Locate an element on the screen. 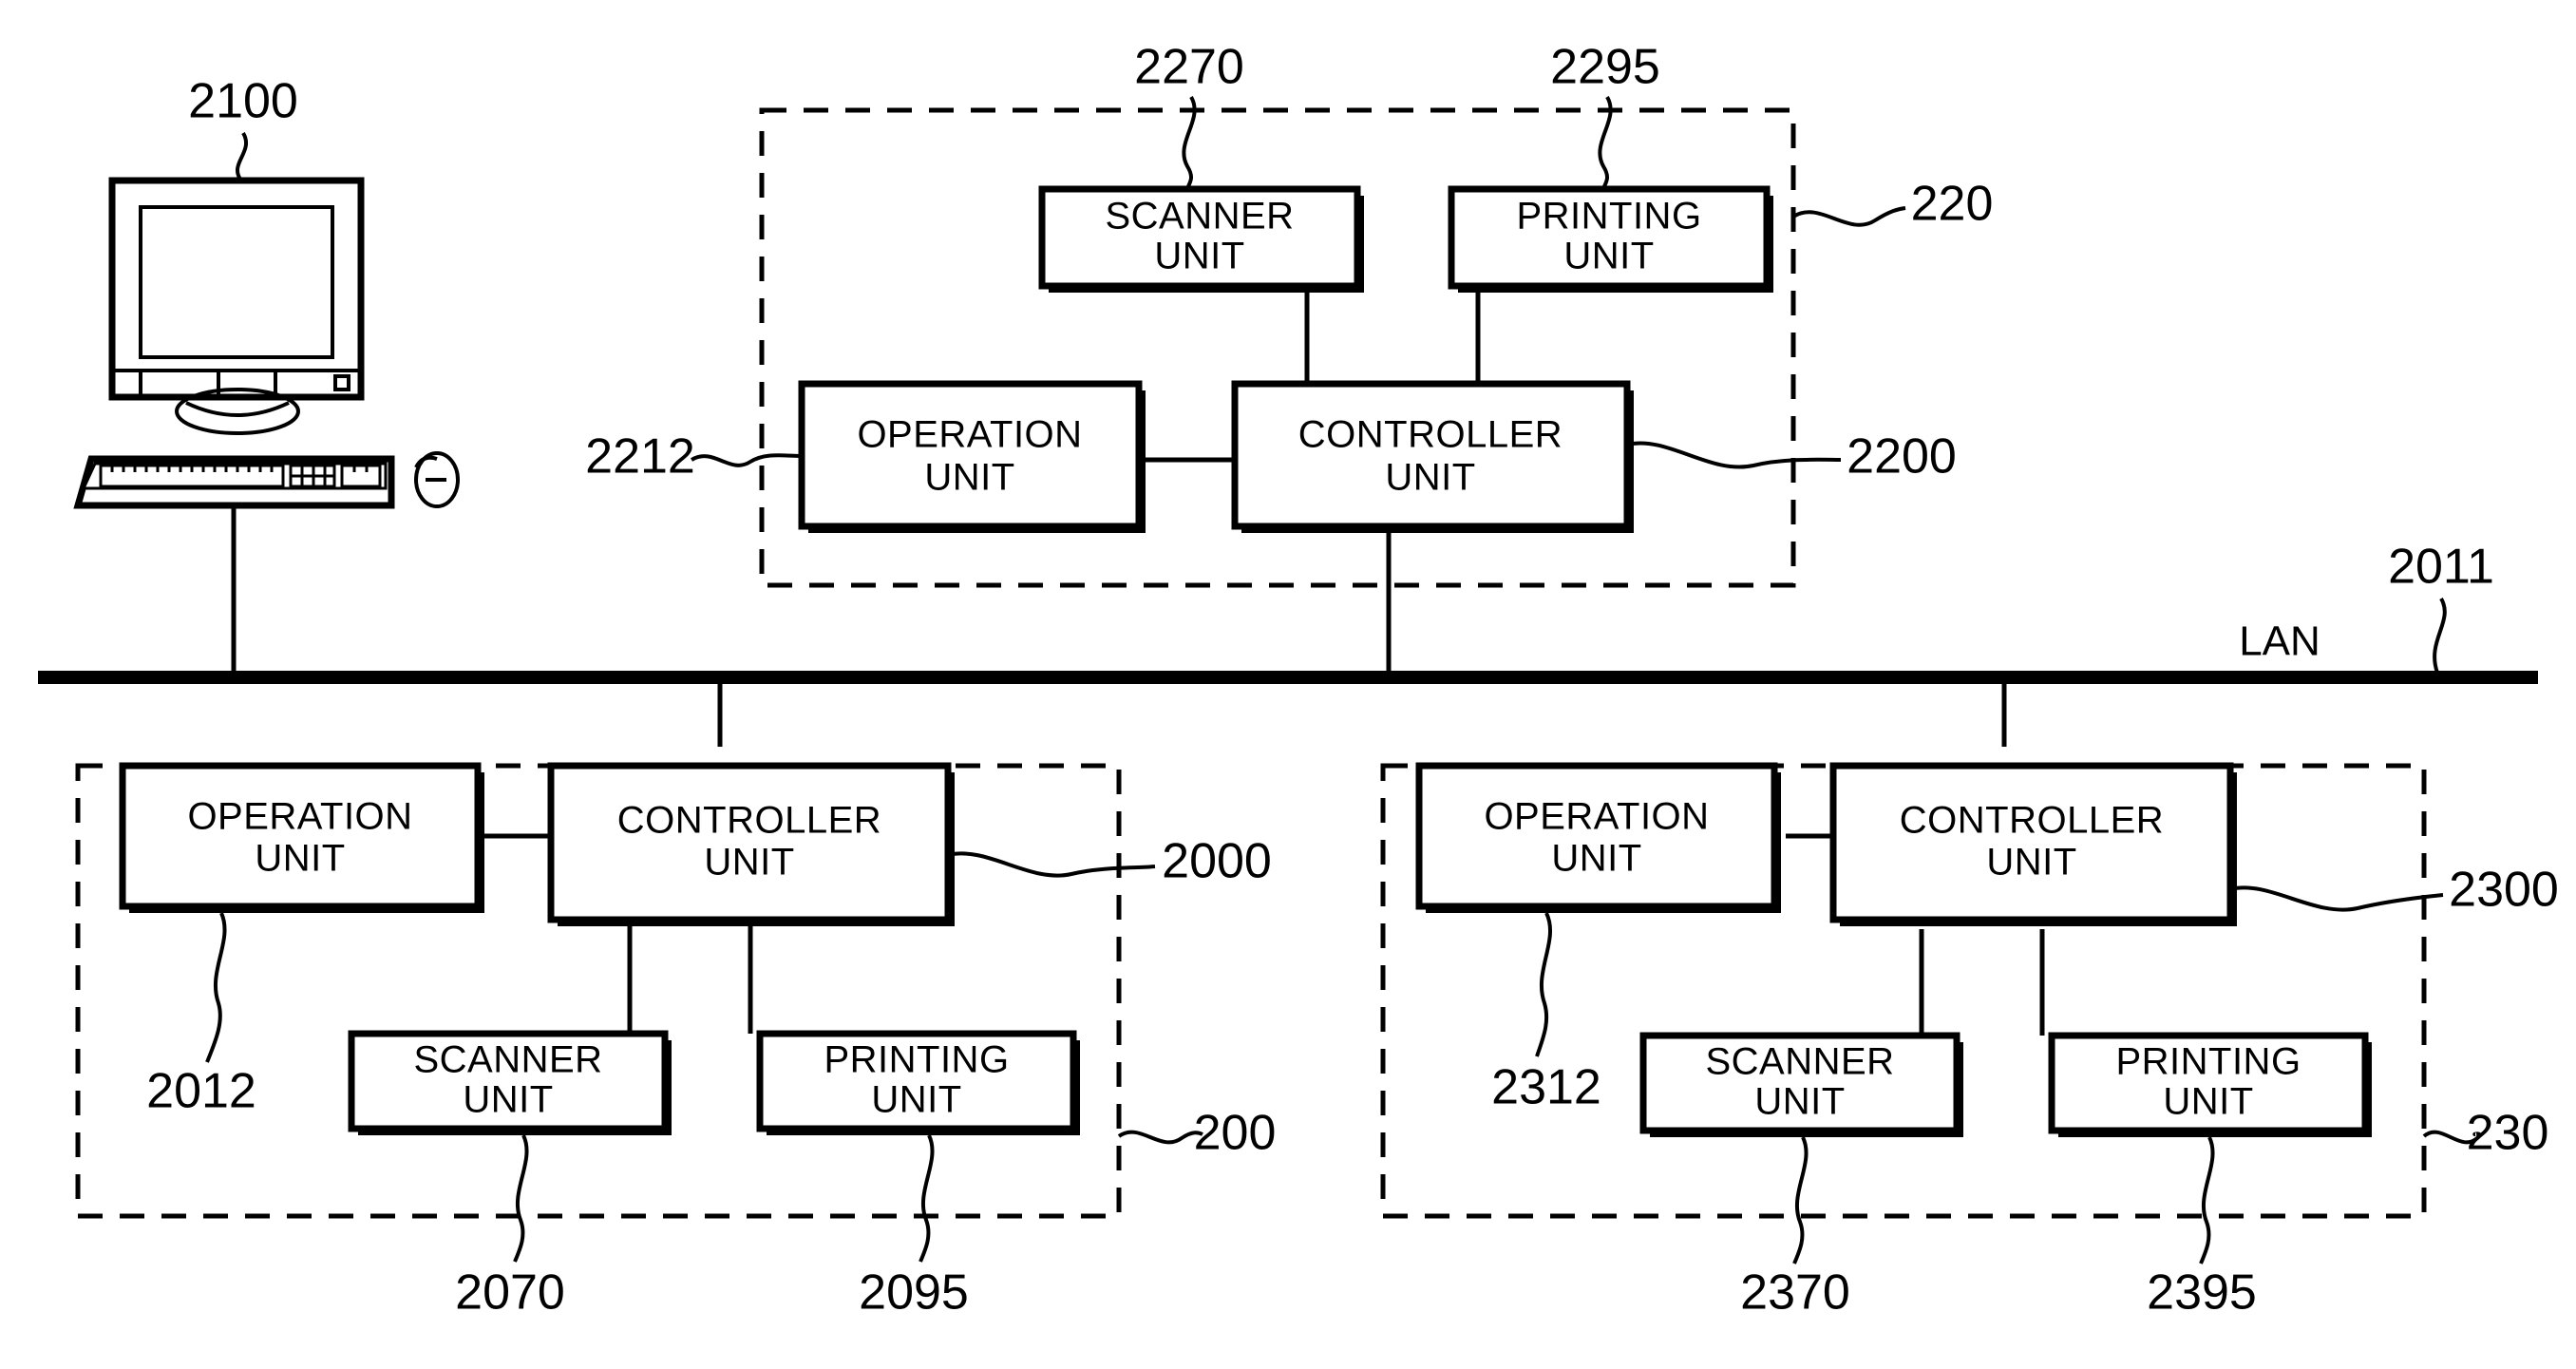 The height and width of the screenshot is (1369, 2576). ref-2312: 2312 is located at coordinates (1546, 1087).